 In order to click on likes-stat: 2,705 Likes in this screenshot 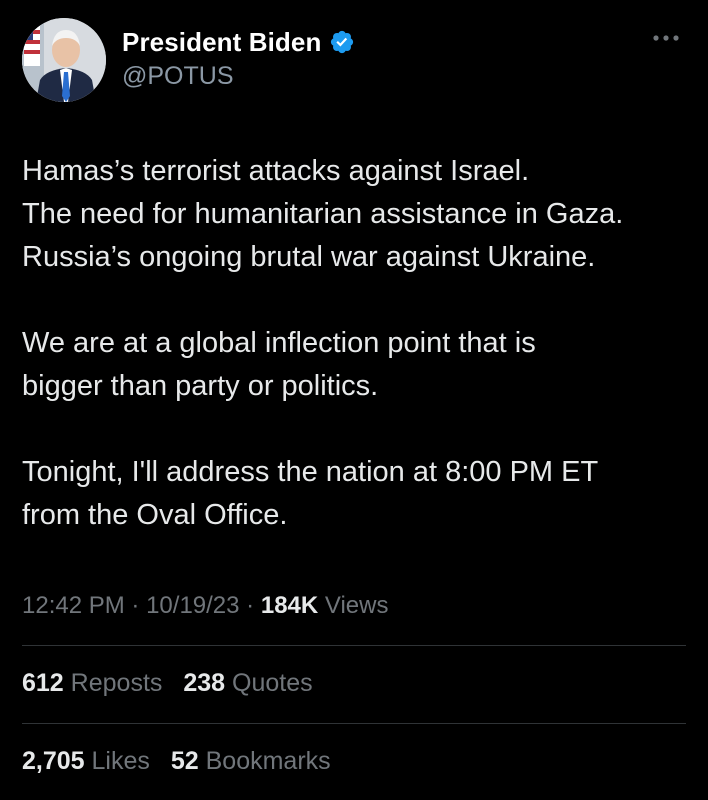, I will do `click(86, 761)`.